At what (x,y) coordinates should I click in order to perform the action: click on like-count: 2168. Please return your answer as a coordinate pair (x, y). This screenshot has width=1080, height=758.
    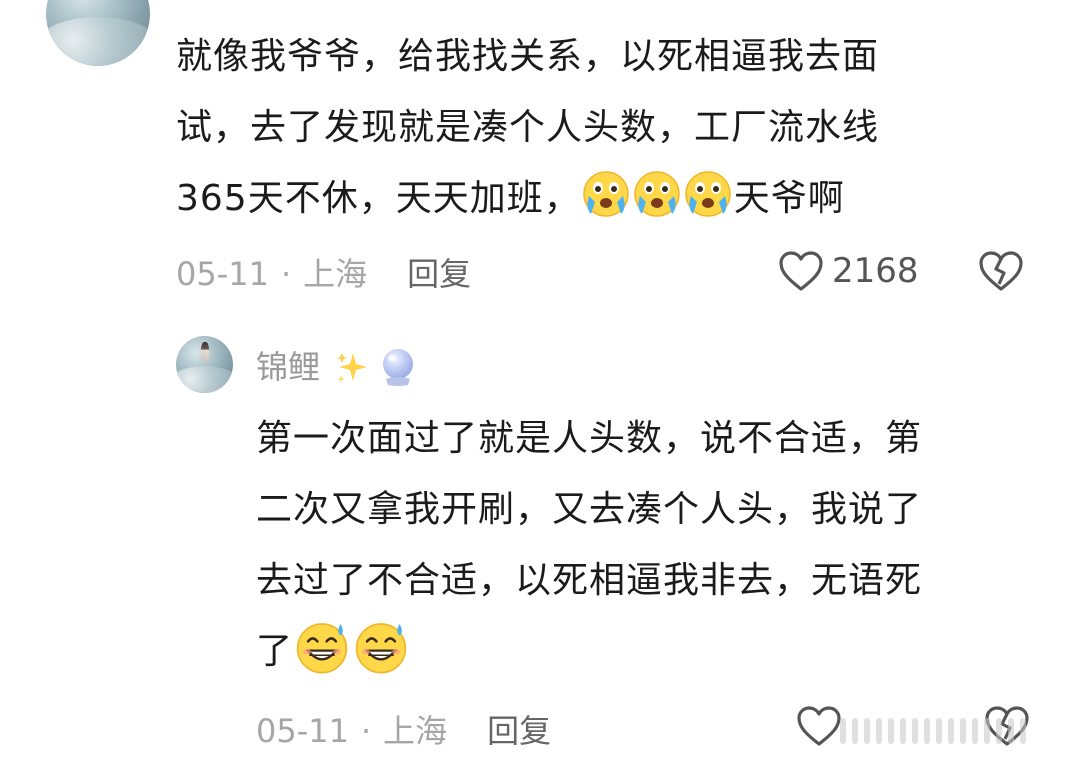
    Looking at the image, I should click on (875, 271).